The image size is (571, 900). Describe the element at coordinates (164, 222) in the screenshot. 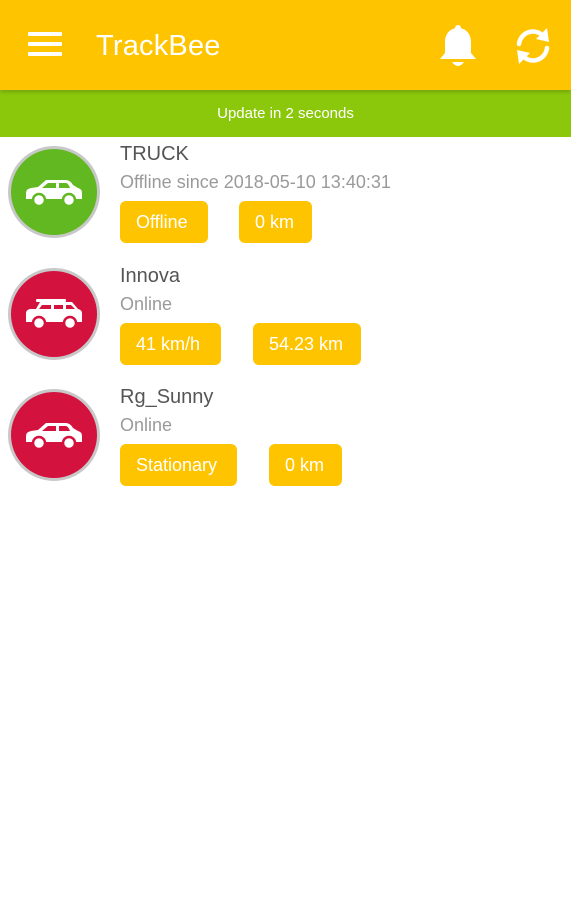

I see `state-badge: Offline` at that location.